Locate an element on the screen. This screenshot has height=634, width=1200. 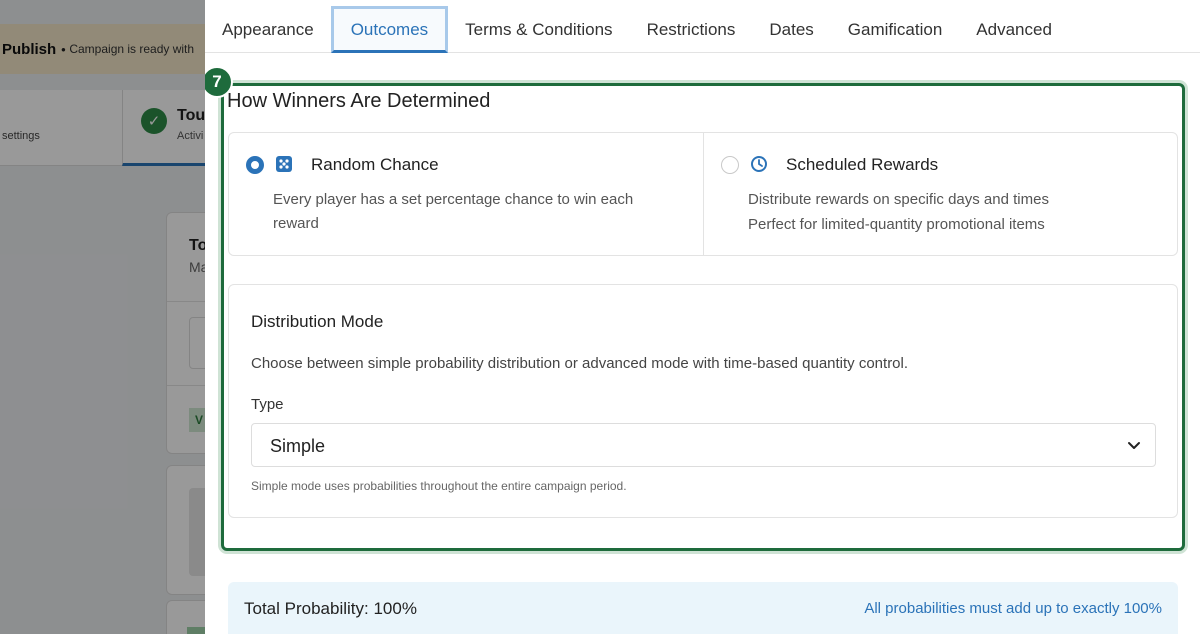
type-select: Simple is located at coordinates (703, 445).